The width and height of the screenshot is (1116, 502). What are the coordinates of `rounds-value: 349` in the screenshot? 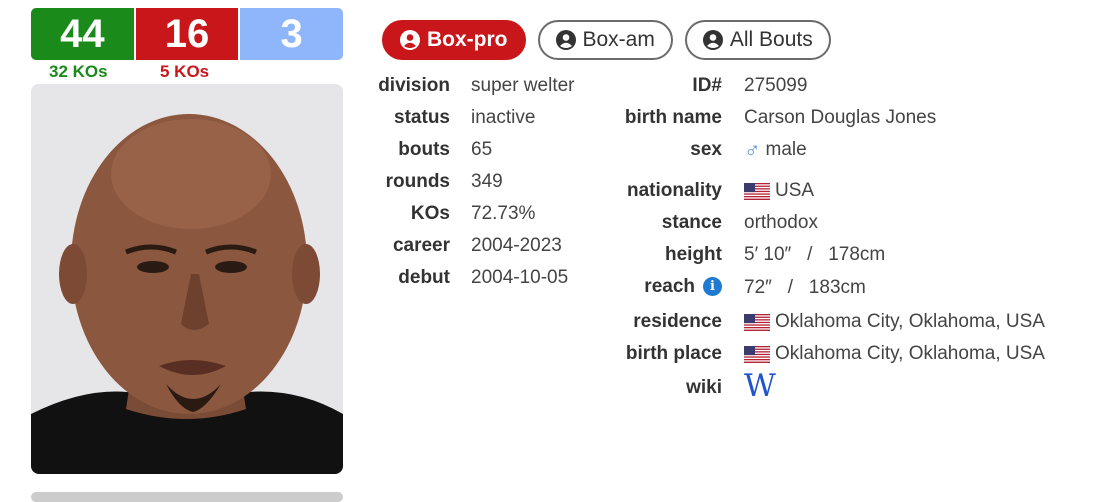 It's located at (487, 181).